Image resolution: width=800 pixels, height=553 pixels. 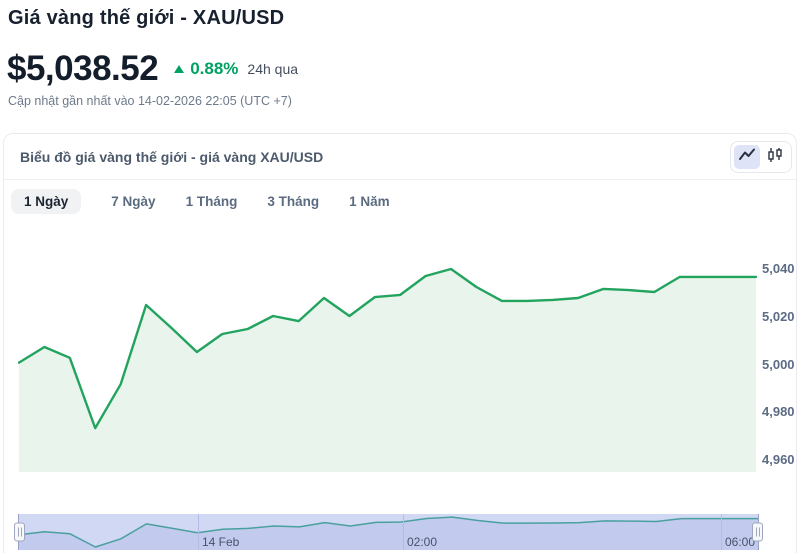 I want to click on chart-range-navigator: 14 Feb 02:00 06:00, so click(x=388, y=532).